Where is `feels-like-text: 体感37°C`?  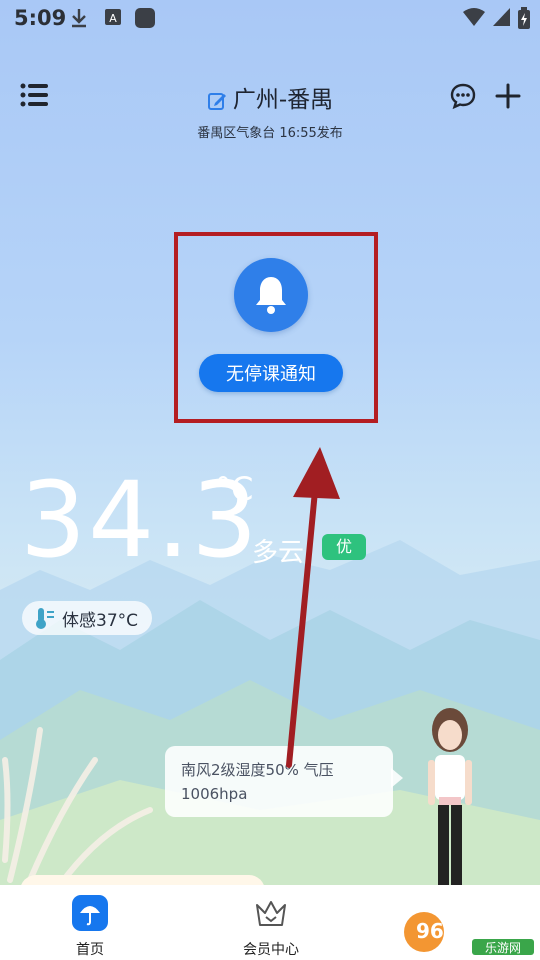
feels-like-text: 体感37°C is located at coordinates (100, 620).